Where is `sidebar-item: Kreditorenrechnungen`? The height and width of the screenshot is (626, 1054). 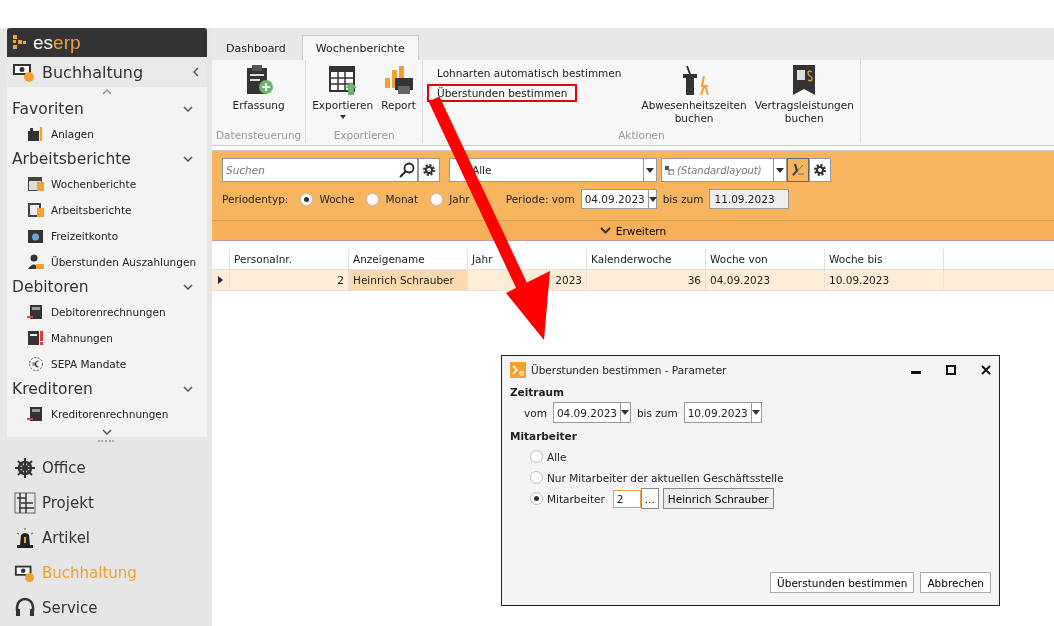 sidebar-item: Kreditorenrechnungen is located at coordinates (107, 414).